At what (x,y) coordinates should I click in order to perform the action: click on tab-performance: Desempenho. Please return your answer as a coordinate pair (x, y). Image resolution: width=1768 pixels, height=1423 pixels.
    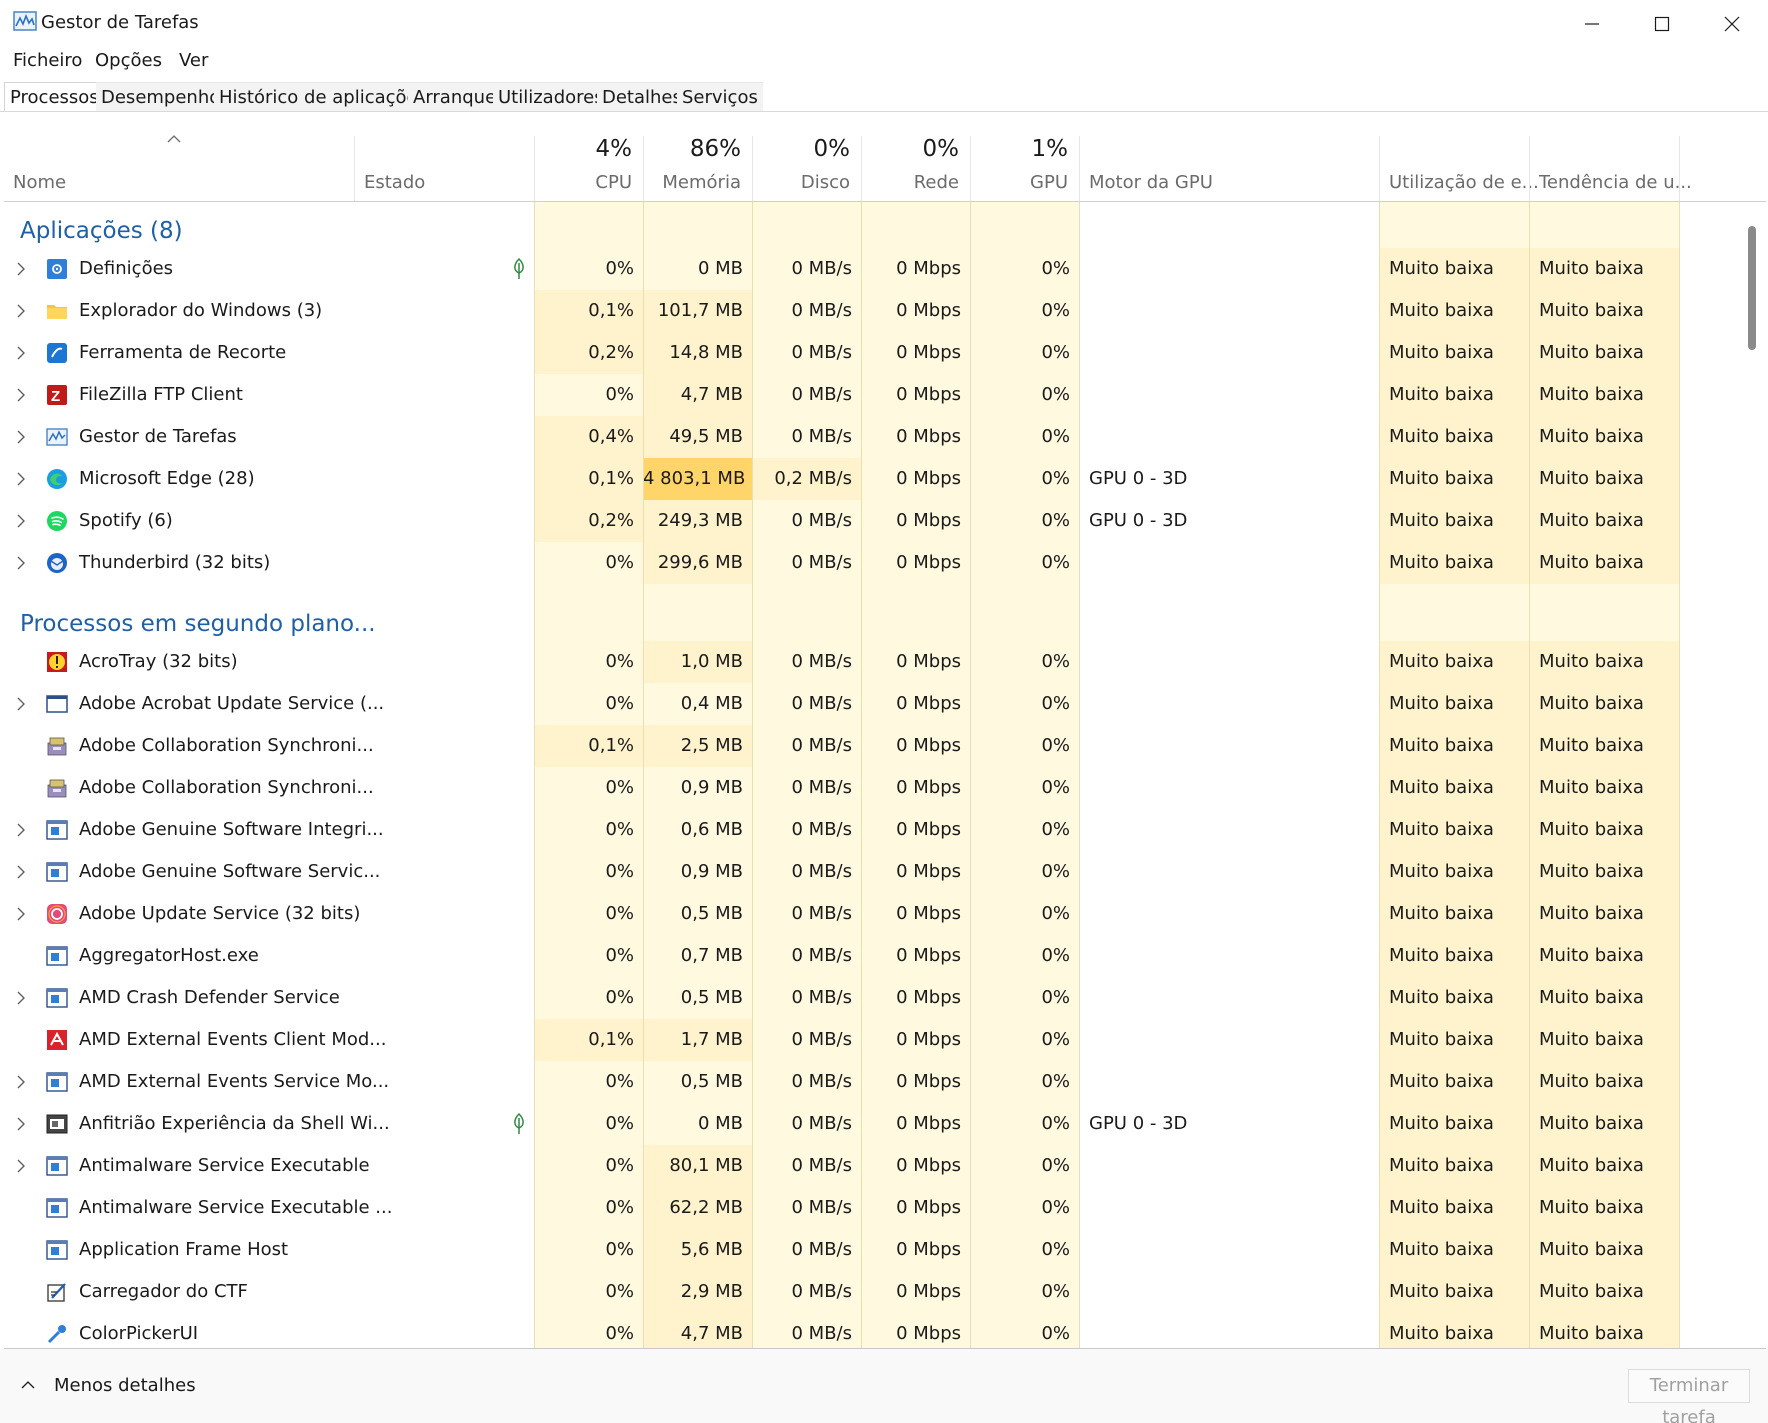
    Looking at the image, I should click on (161, 97).